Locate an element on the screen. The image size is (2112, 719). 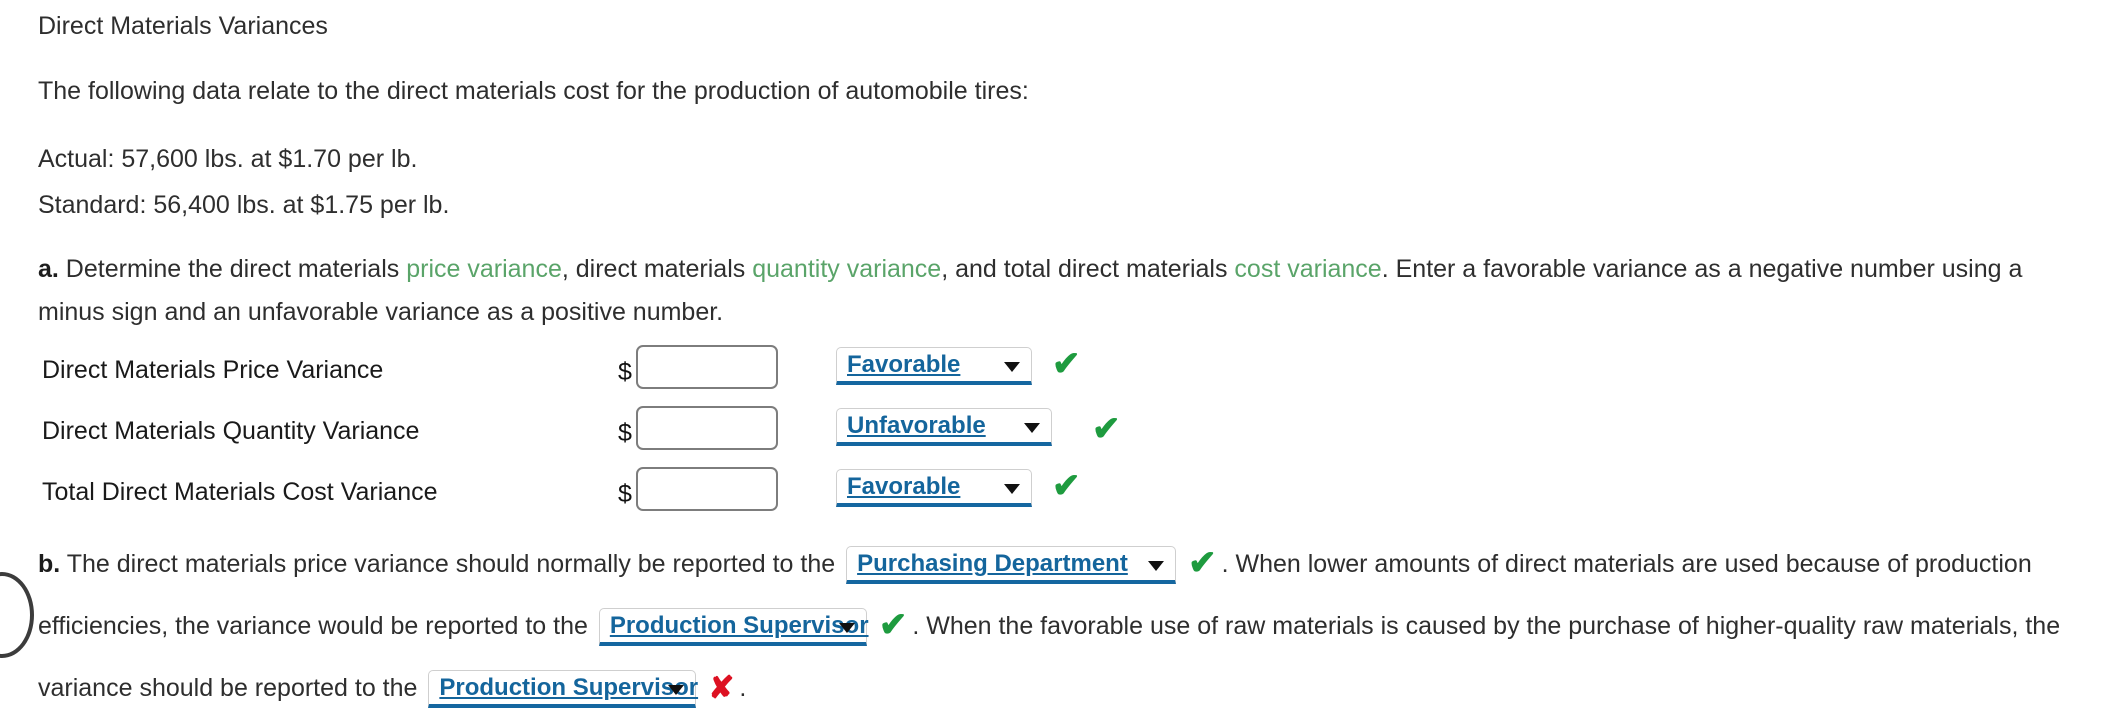
page-title: Direct Materials Variances is located at coordinates (183, 26).